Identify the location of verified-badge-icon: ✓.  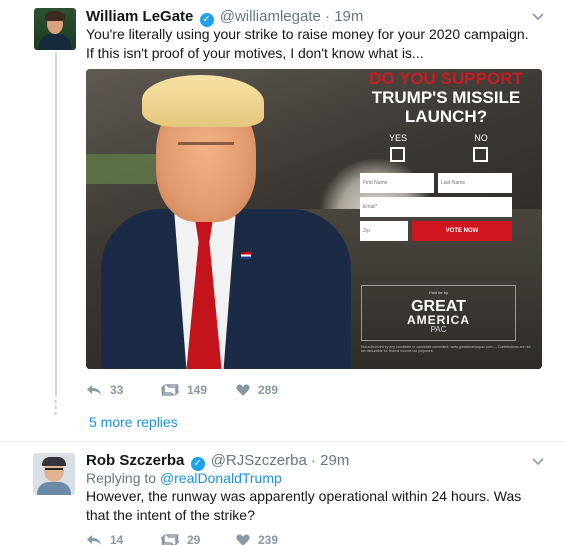
(197, 464).